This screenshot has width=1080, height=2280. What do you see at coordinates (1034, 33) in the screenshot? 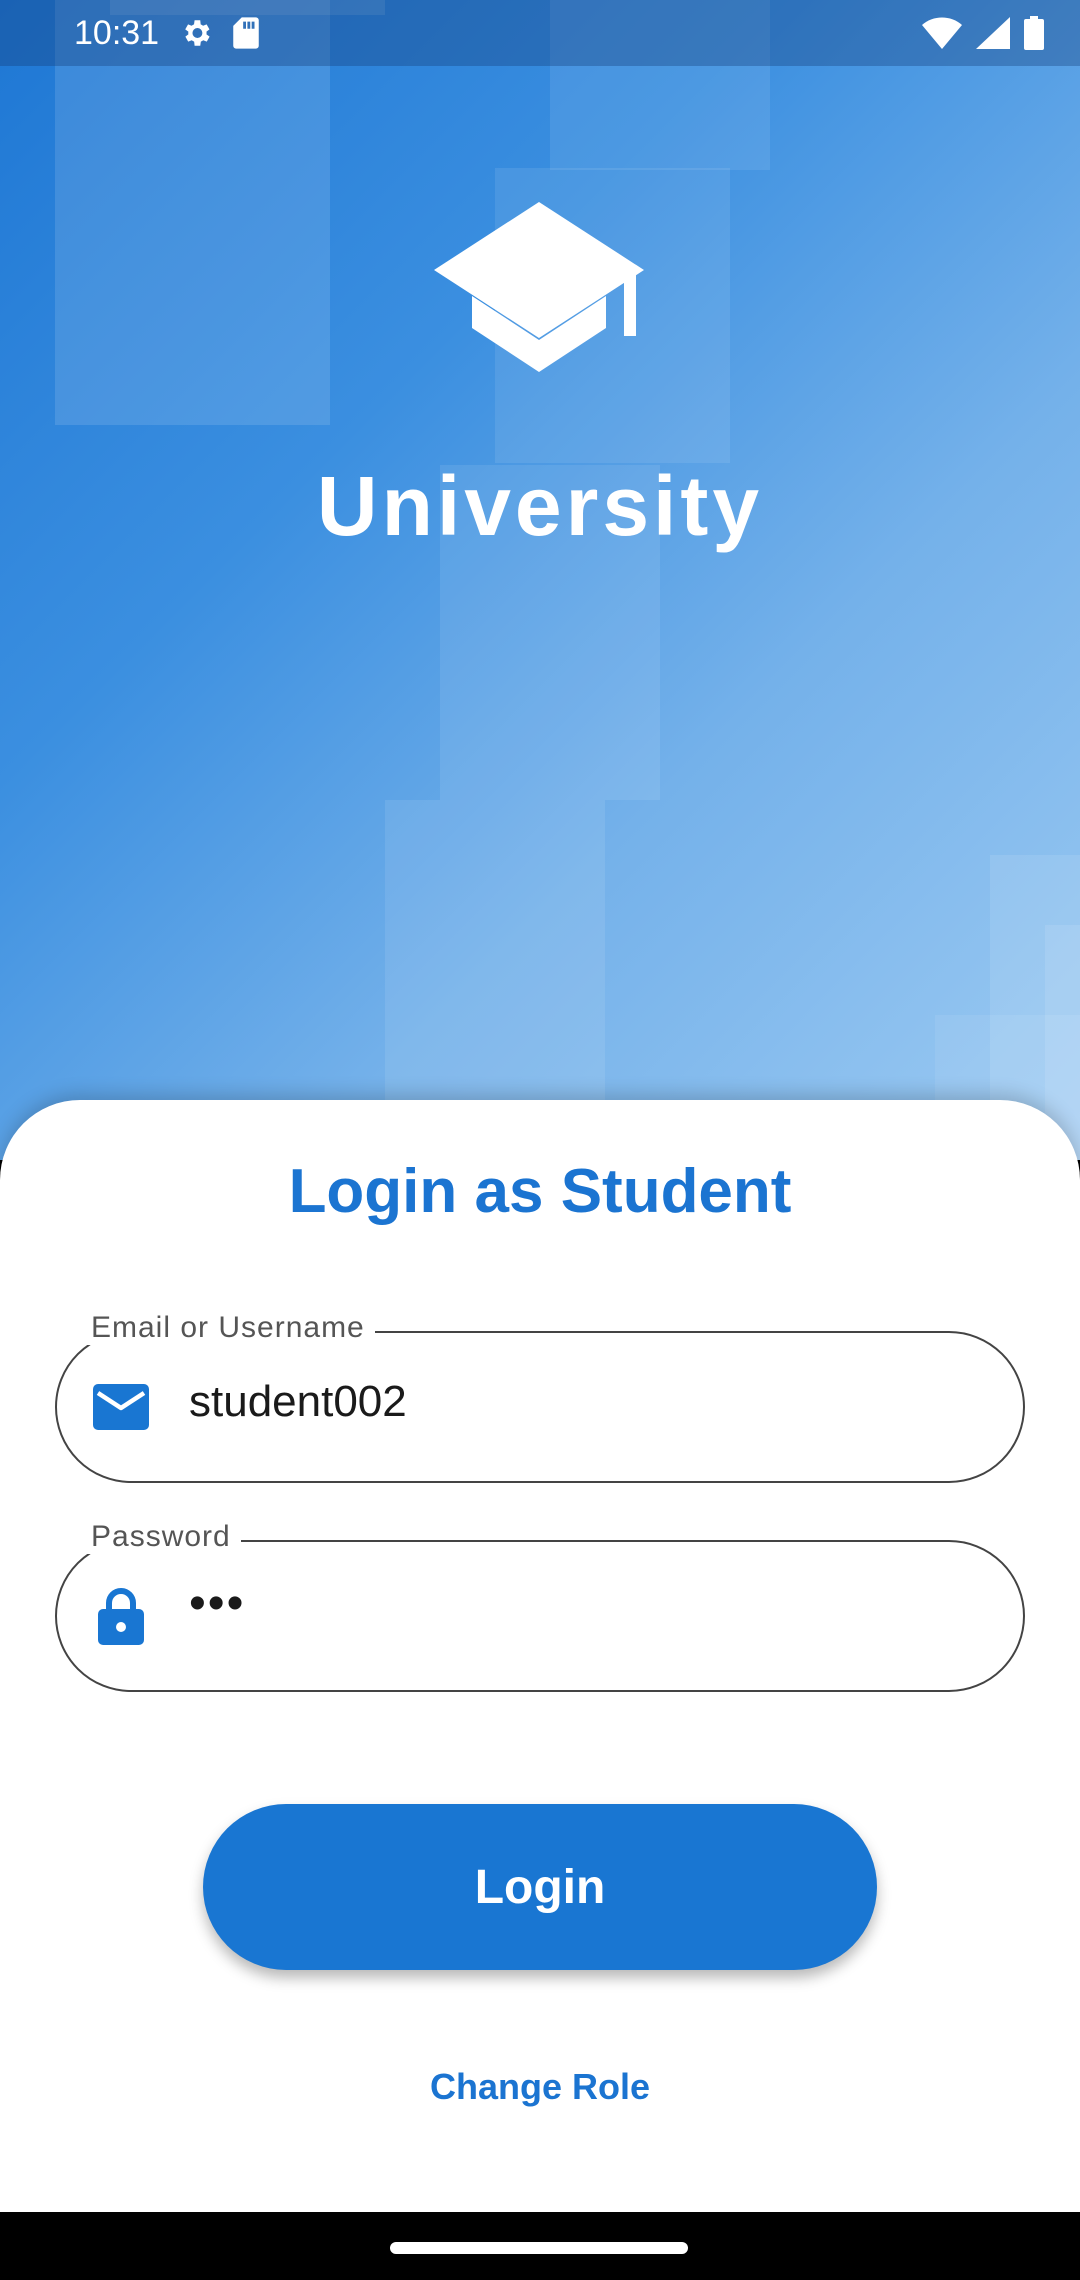
I see `battery-icon` at bounding box center [1034, 33].